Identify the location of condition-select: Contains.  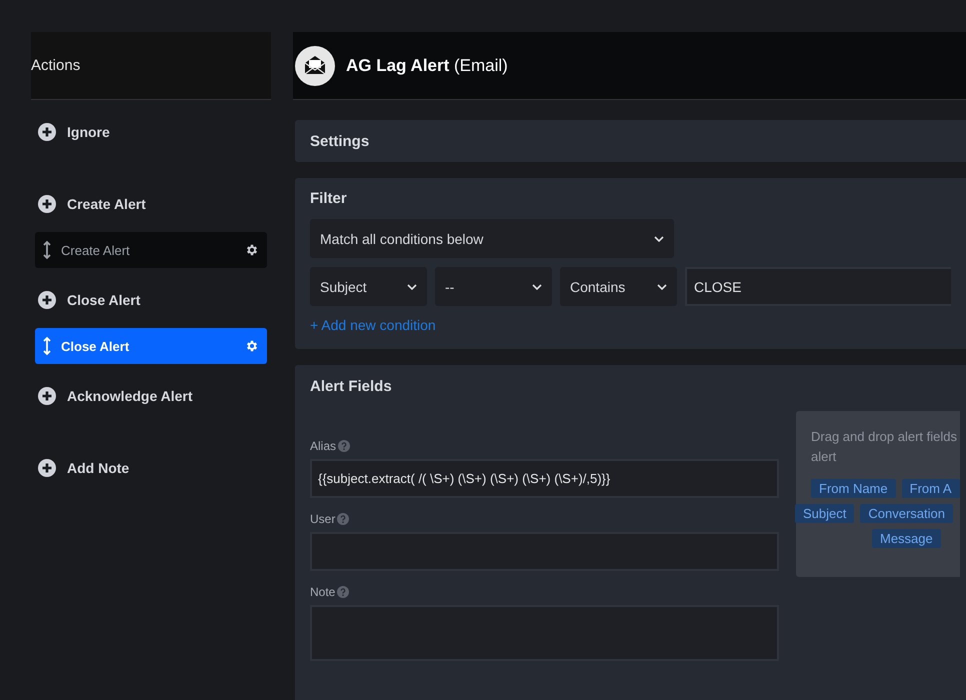
(618, 286).